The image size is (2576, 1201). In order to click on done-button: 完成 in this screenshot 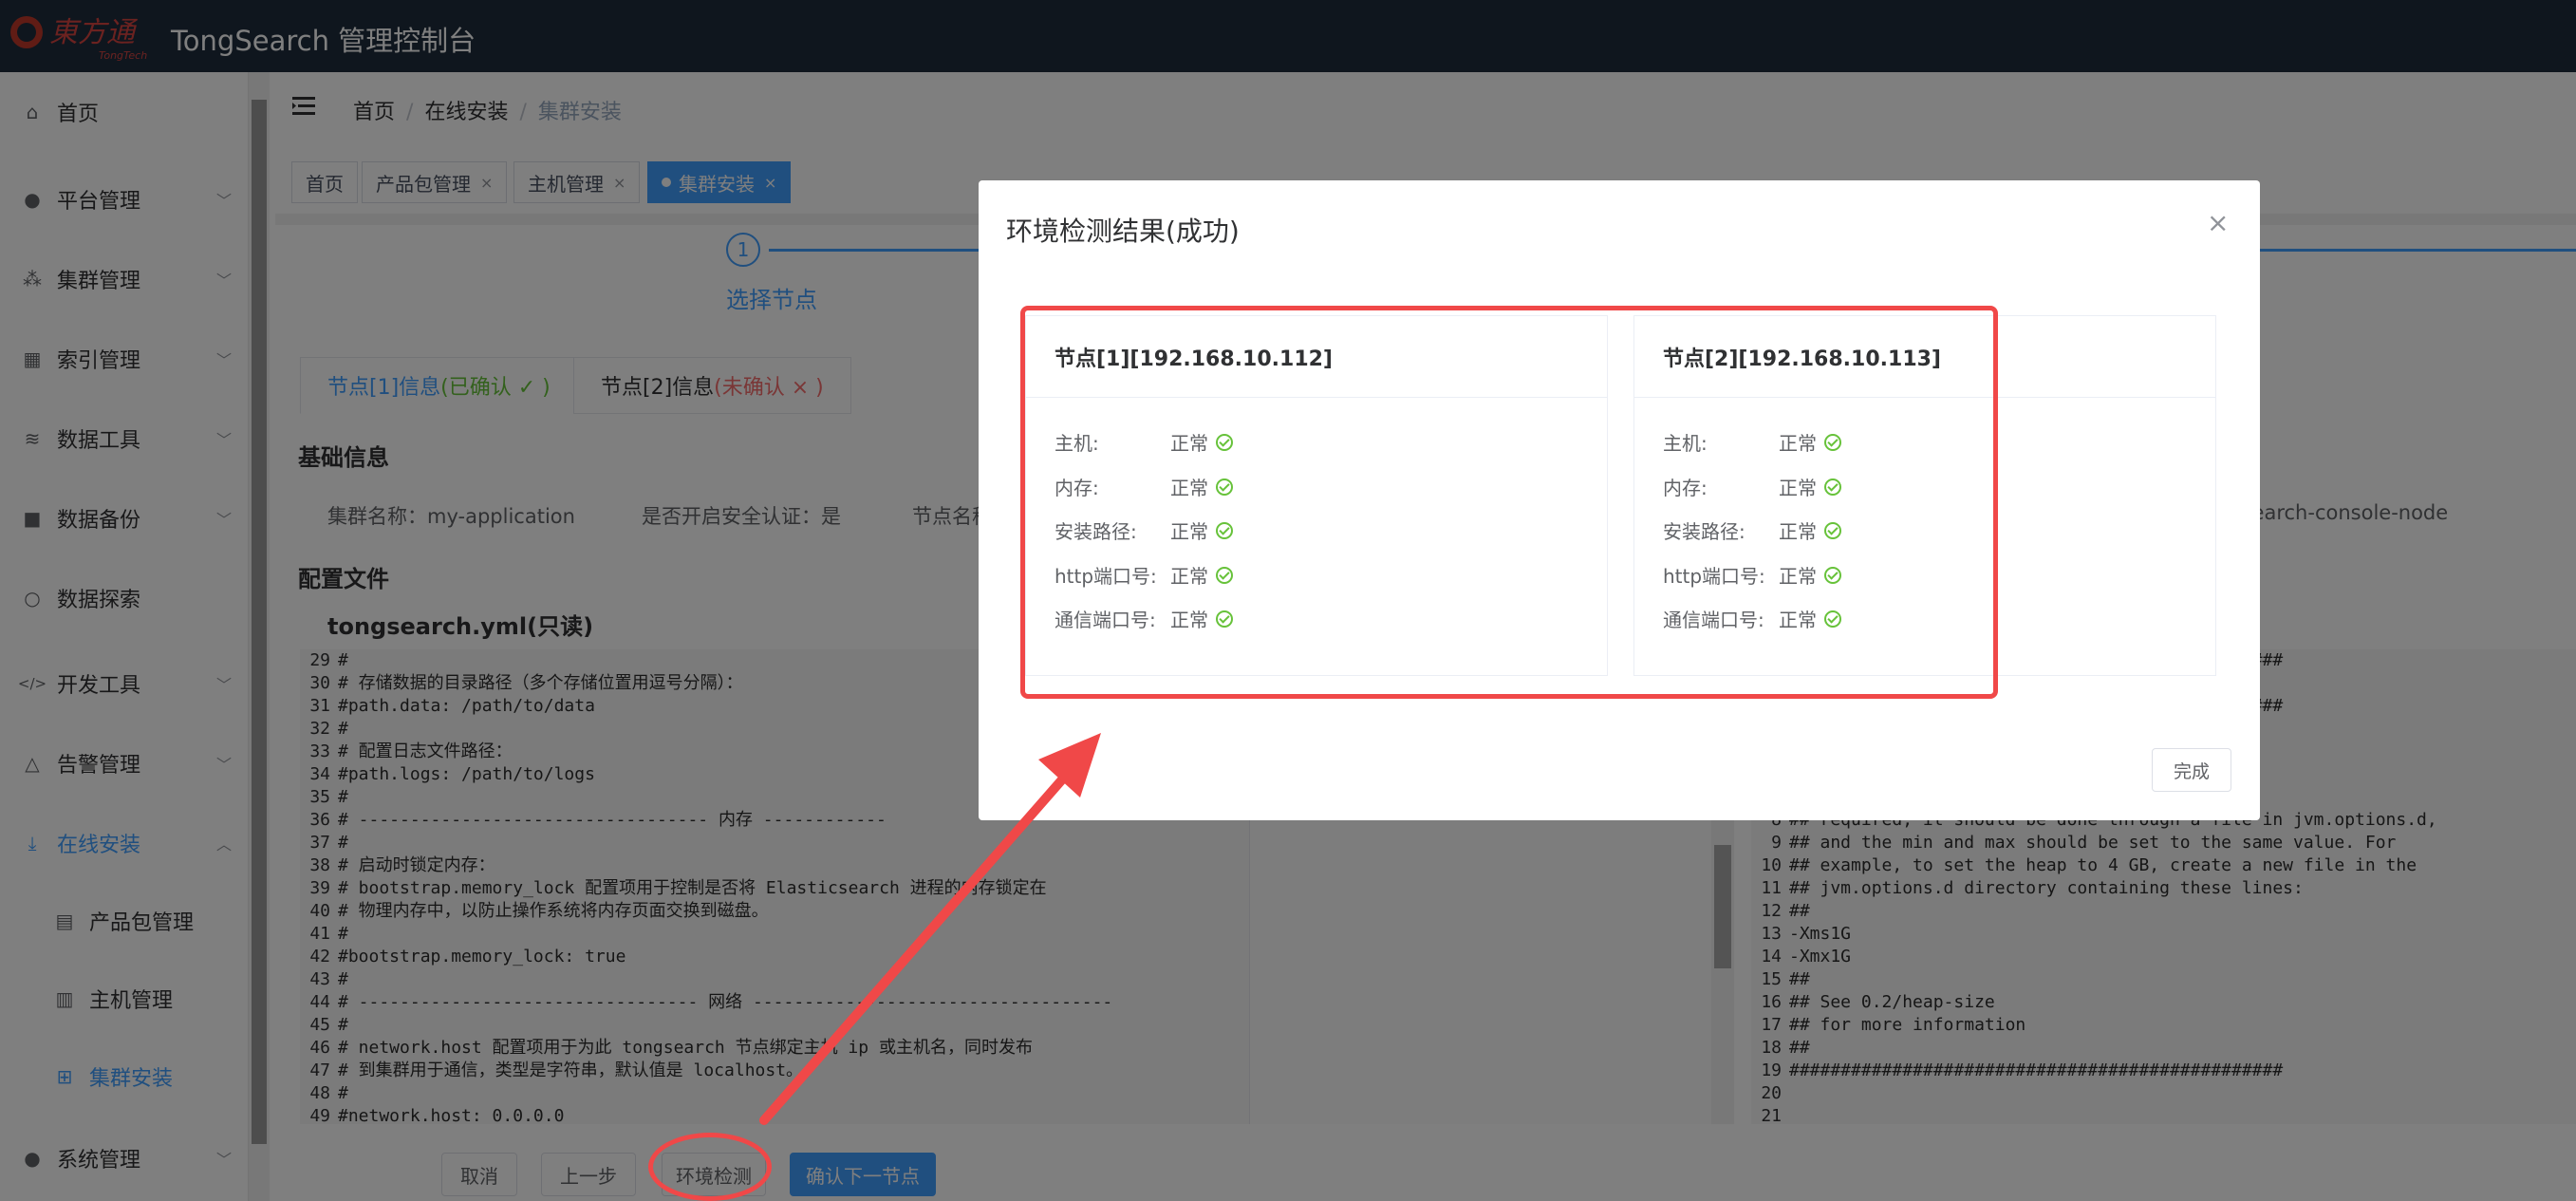, I will do `click(2191, 770)`.